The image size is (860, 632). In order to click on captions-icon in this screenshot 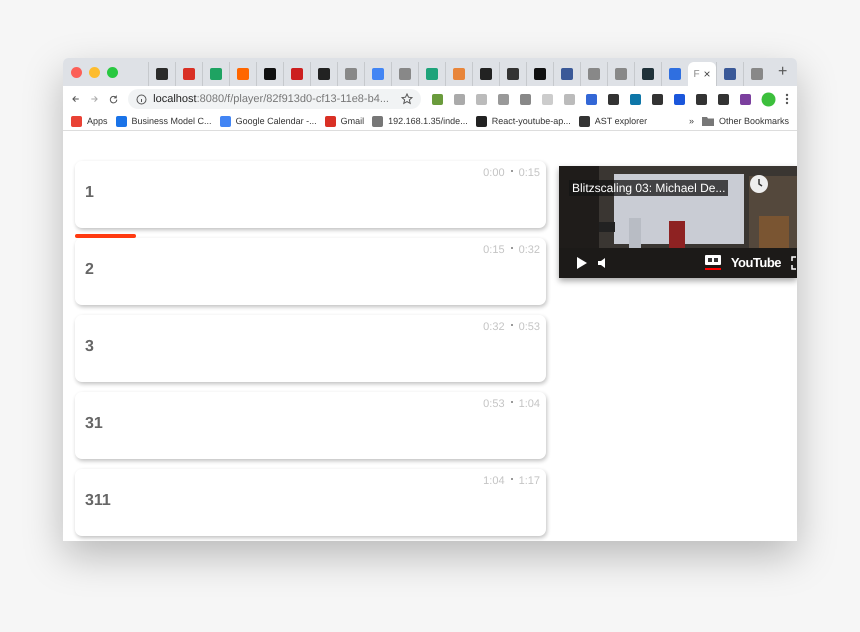, I will do `click(712, 262)`.